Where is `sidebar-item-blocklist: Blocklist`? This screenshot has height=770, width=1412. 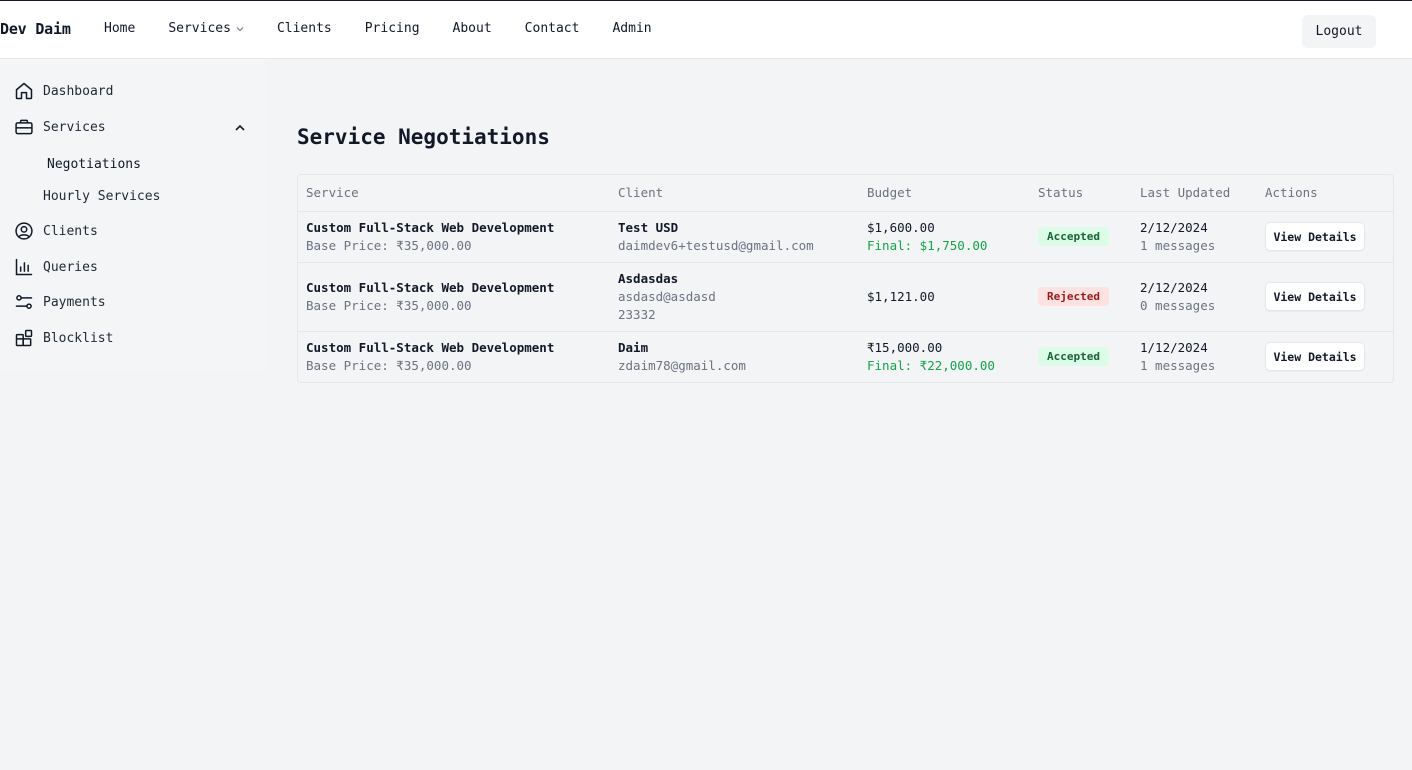
sidebar-item-blocklist: Blocklist is located at coordinates (63, 338).